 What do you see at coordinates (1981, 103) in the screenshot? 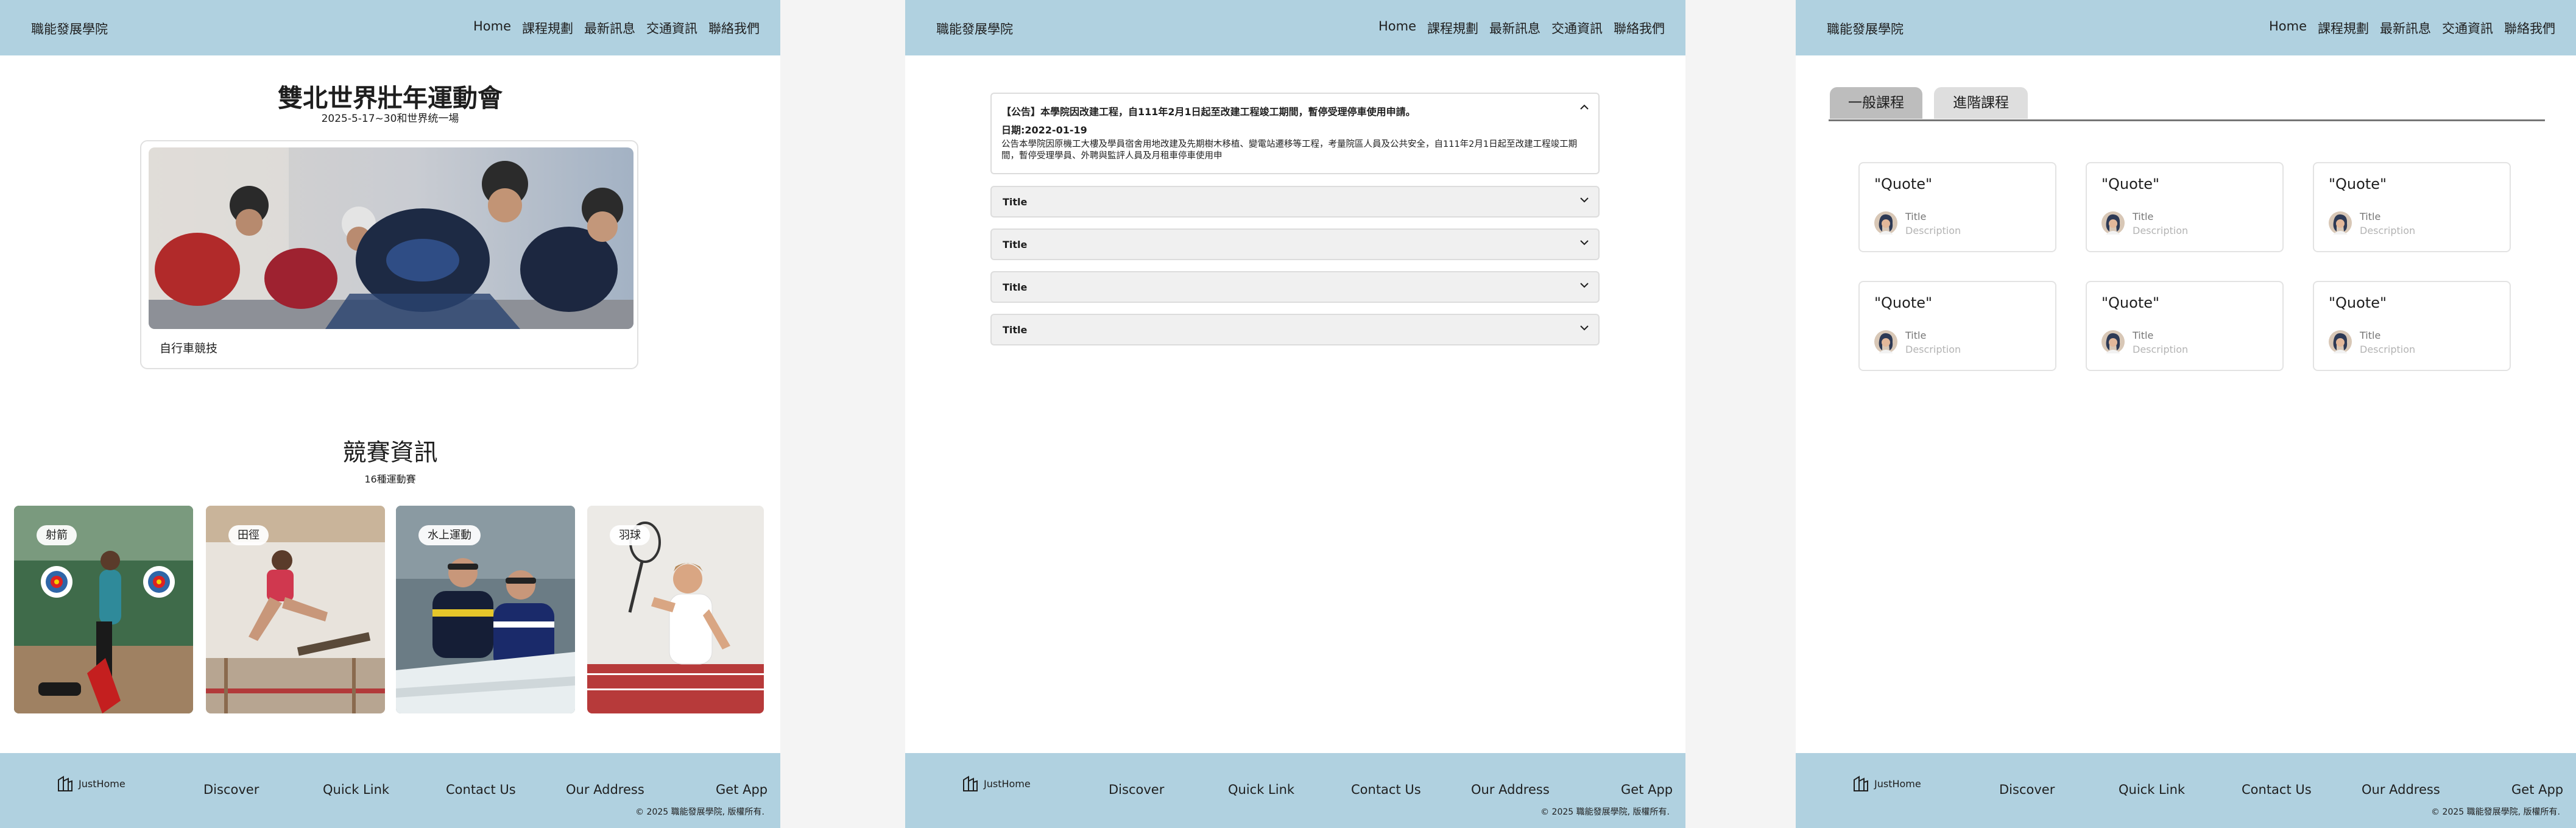
I see `tab-advanced-courses: 進階課程` at bounding box center [1981, 103].